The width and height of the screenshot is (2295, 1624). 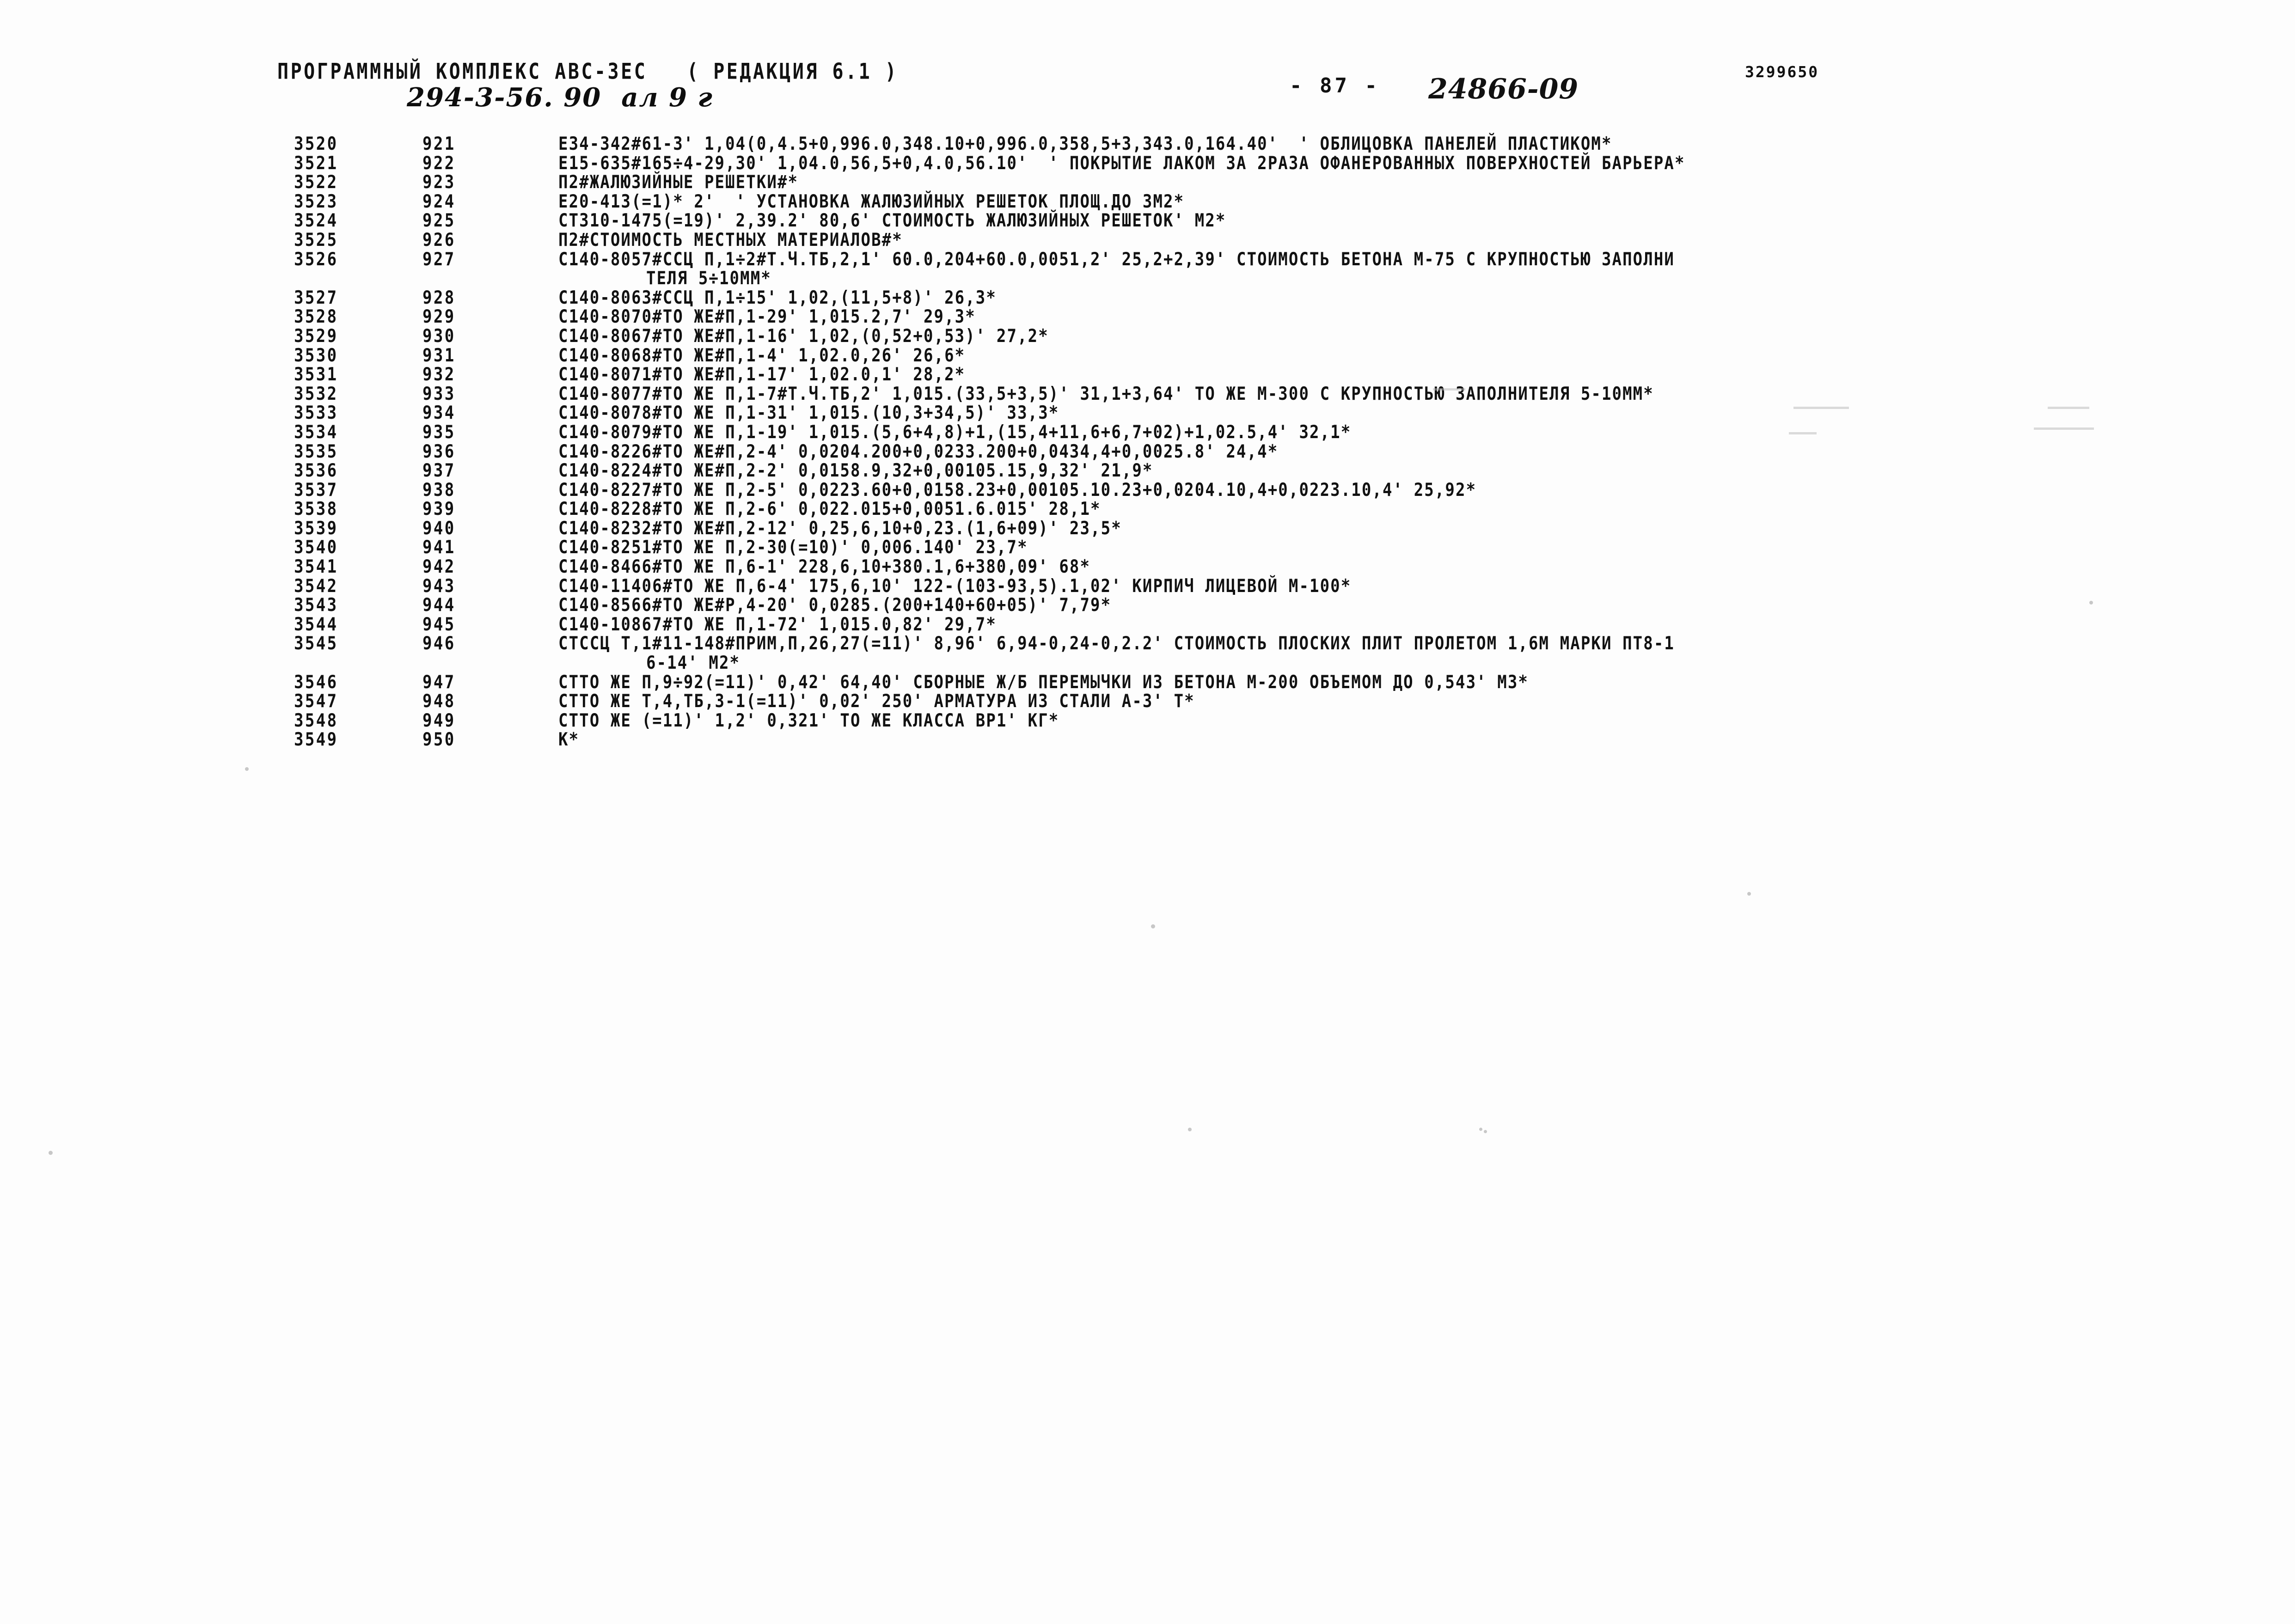 I want to click on listing-row-sequence: 3536, so click(x=316, y=471).